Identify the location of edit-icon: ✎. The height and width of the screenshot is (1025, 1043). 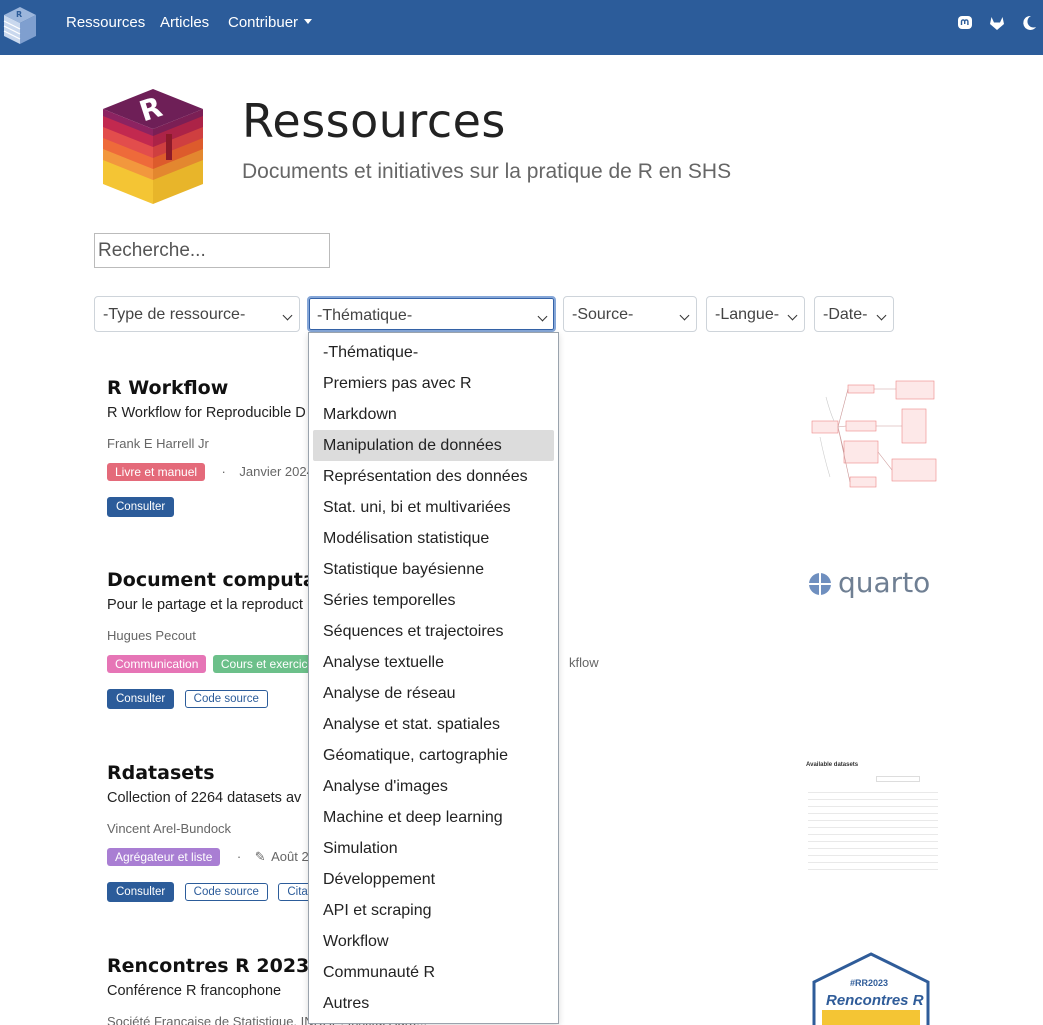
(260, 856).